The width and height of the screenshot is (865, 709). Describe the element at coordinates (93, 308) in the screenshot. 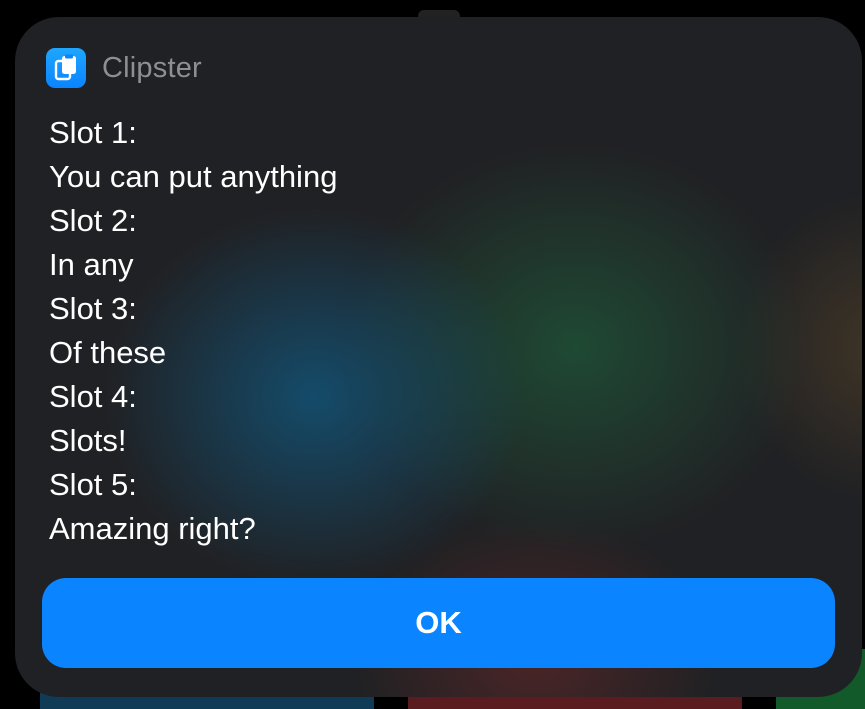

I see `message-line: Slot 3:` at that location.